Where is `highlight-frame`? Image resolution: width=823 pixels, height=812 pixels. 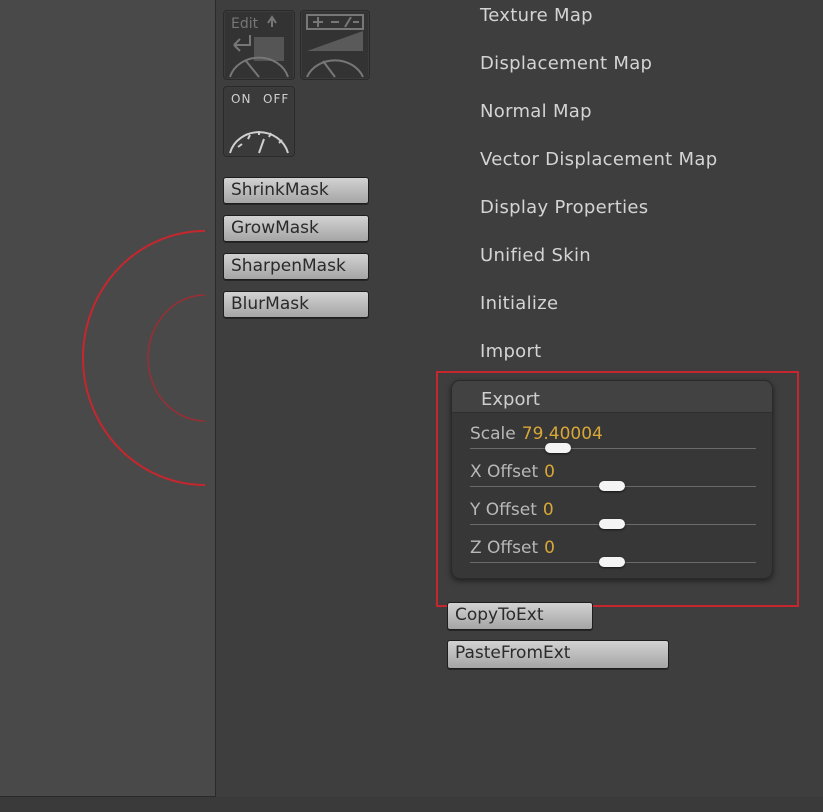
highlight-frame is located at coordinates (617, 489).